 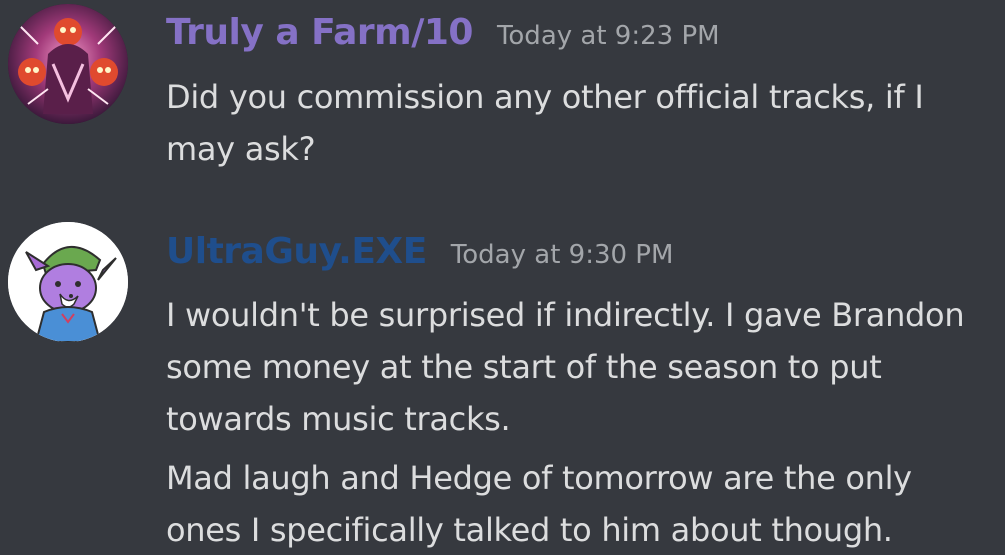 I want to click on dark-jester-character-avatar-icon, so click(x=68, y=64).